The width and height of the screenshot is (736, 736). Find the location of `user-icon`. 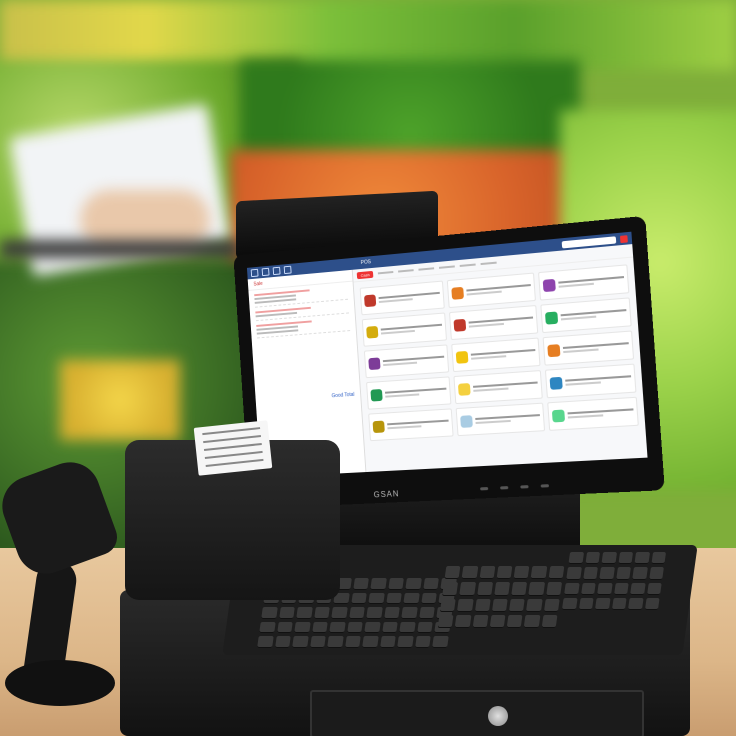

user-icon is located at coordinates (287, 270).